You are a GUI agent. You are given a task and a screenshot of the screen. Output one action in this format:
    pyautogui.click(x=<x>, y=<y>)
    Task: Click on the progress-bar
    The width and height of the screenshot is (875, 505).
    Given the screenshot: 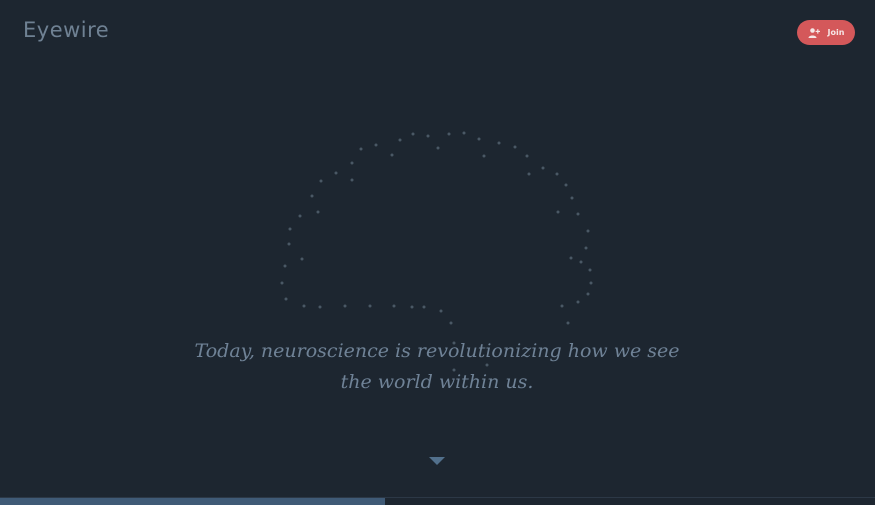 What is the action you would take?
    pyautogui.click(x=437, y=501)
    